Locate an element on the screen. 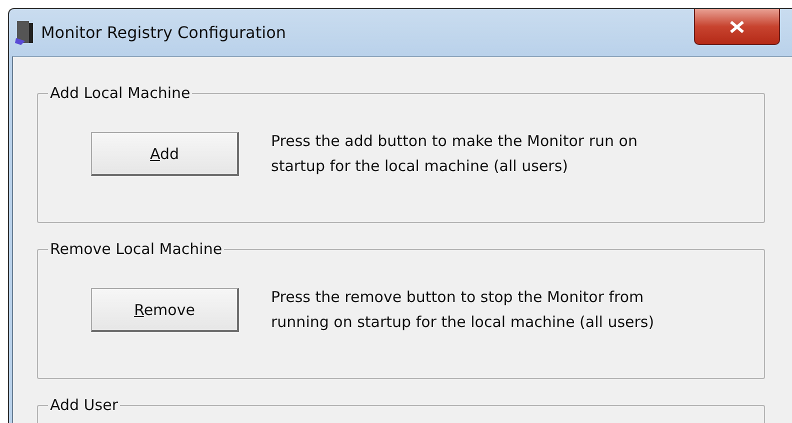  window-title: Monitor Registry Configuration is located at coordinates (163, 32).